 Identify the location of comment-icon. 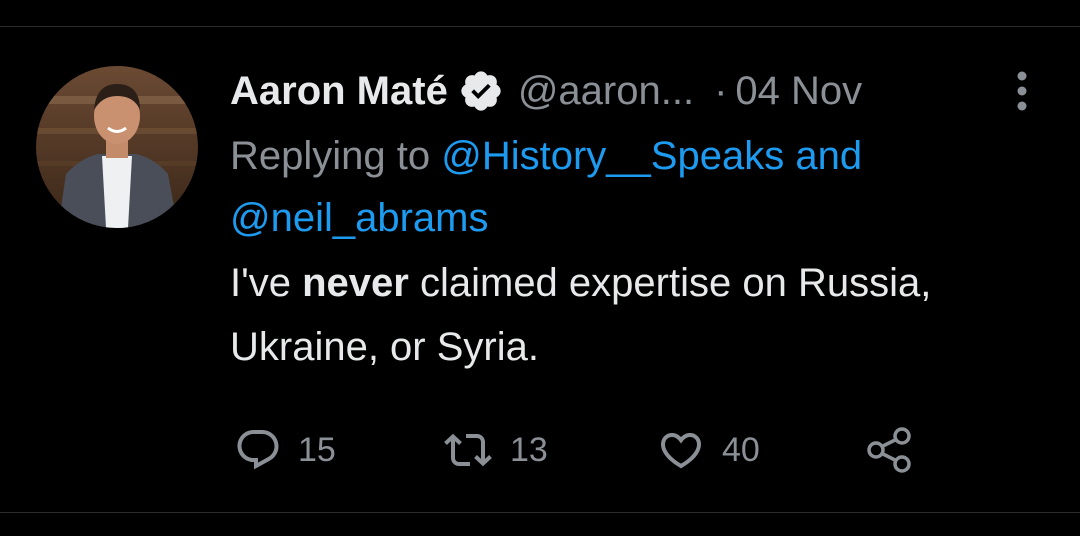
(258, 450).